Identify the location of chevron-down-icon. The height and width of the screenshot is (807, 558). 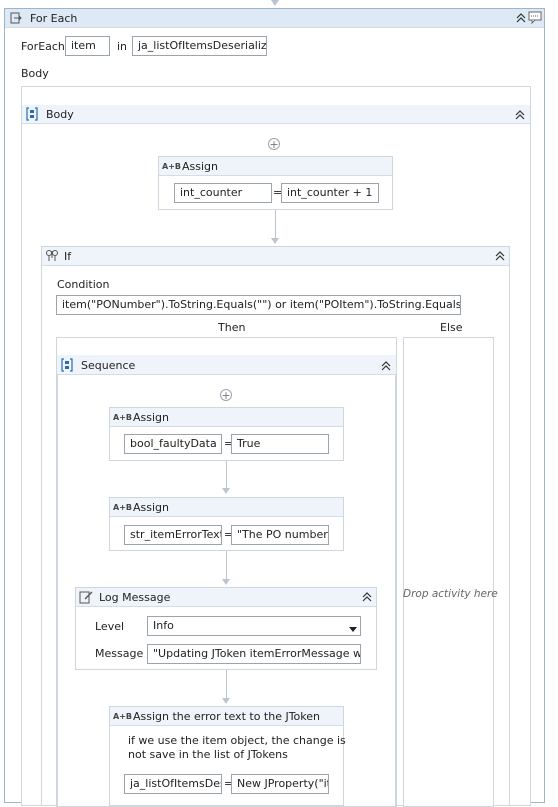
(353, 627).